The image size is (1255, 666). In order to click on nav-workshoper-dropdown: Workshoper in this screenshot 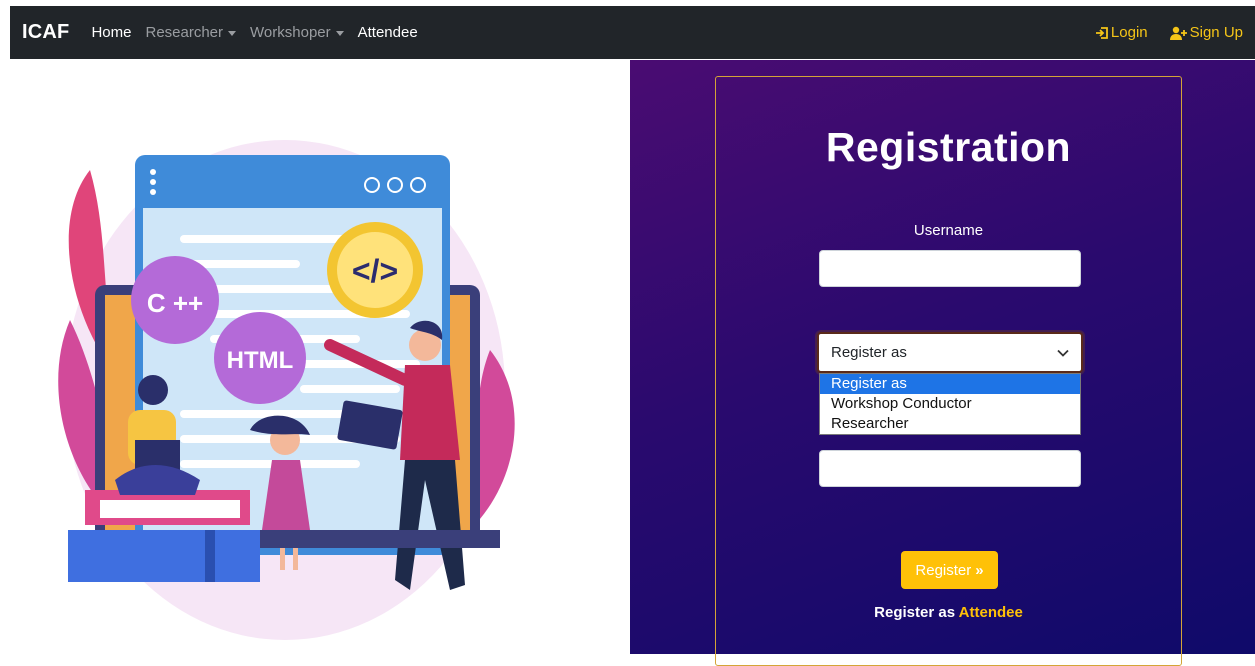, I will do `click(297, 32)`.